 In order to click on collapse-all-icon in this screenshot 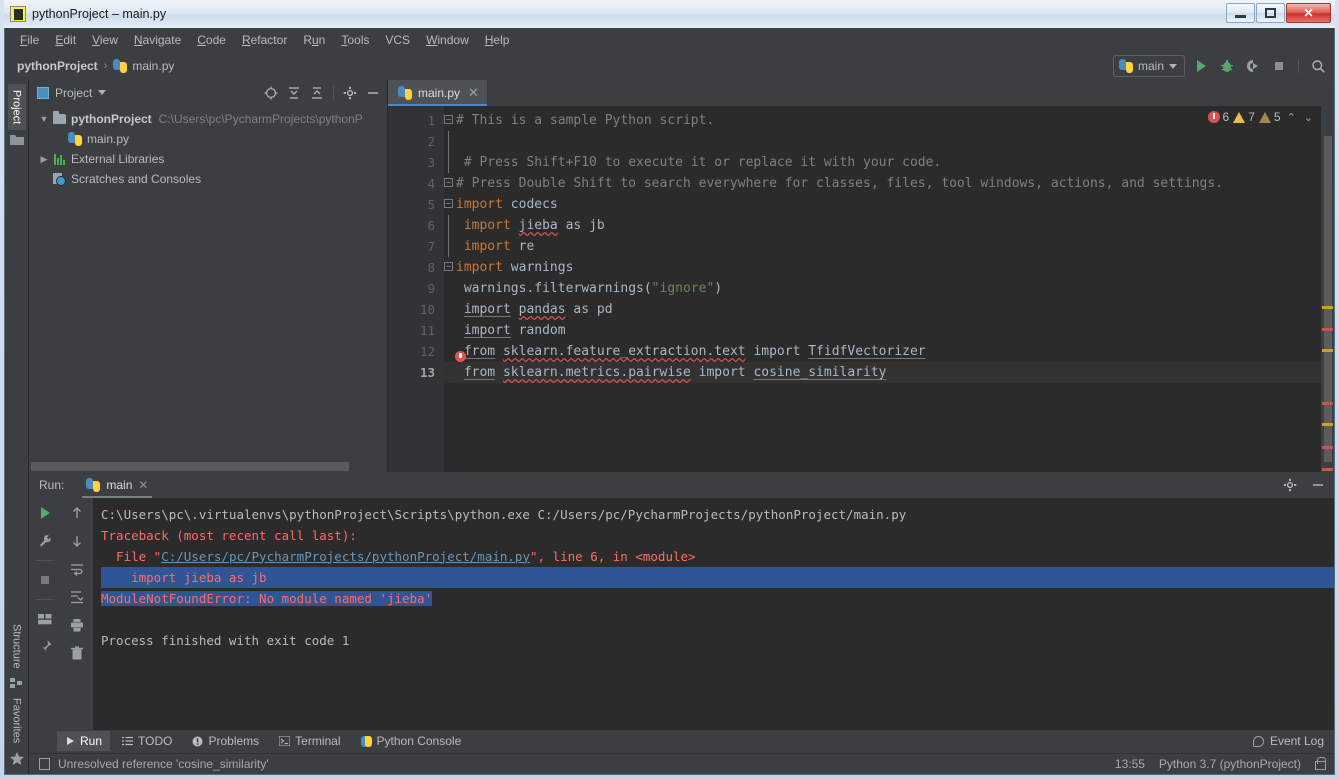, I will do `click(317, 93)`.